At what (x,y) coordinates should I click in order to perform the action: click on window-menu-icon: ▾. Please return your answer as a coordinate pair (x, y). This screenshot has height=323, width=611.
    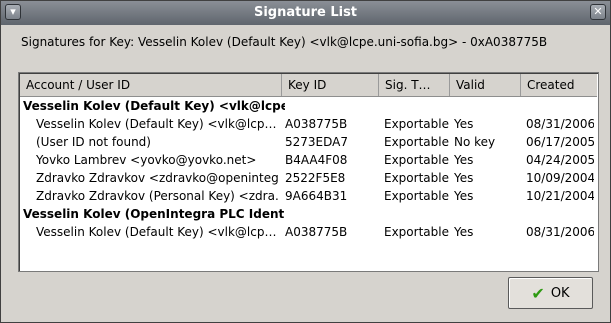
    Looking at the image, I should click on (13, 12).